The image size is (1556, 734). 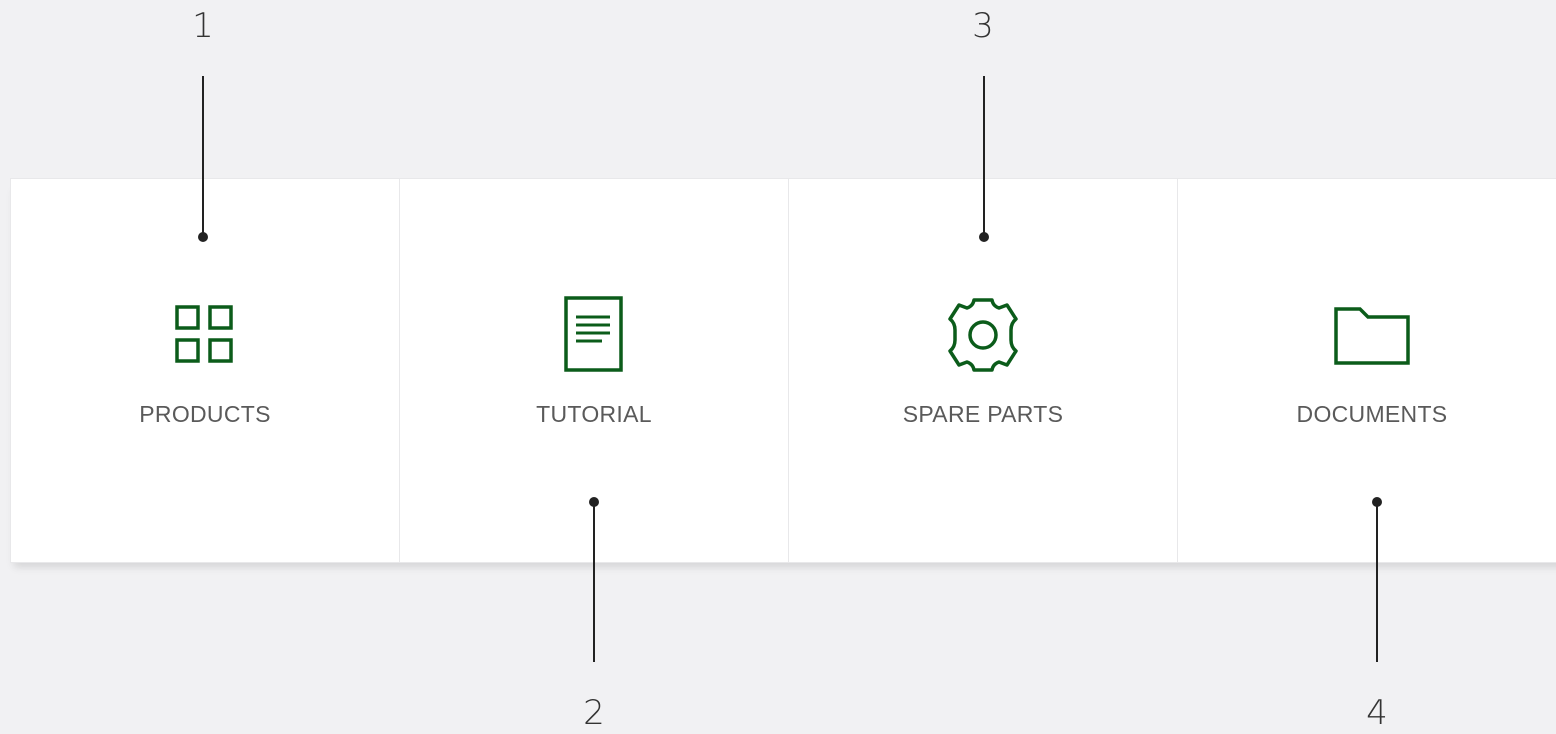 What do you see at coordinates (594, 713) in the screenshot?
I see `callout-number-2: 2` at bounding box center [594, 713].